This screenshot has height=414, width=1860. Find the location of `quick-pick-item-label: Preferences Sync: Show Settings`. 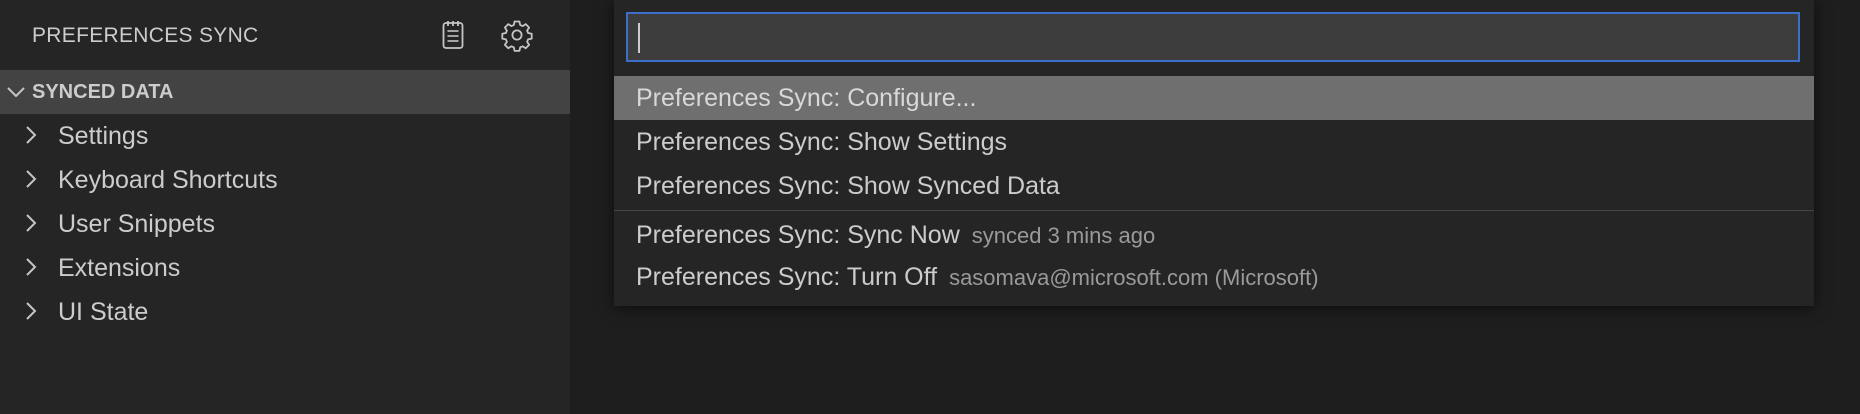

quick-pick-item-label: Preferences Sync: Show Settings is located at coordinates (822, 142).